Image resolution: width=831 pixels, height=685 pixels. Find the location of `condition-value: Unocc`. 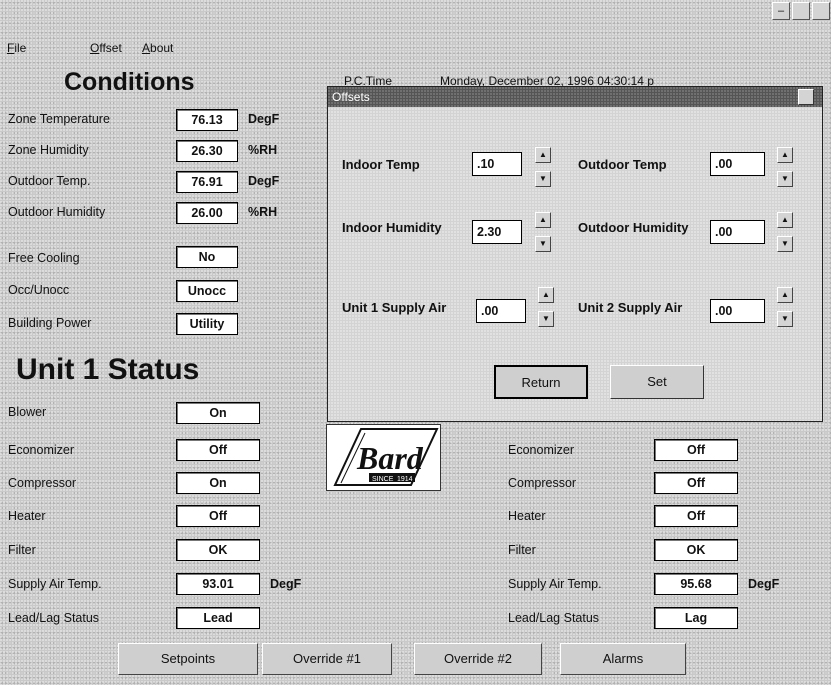

condition-value: Unocc is located at coordinates (207, 291).